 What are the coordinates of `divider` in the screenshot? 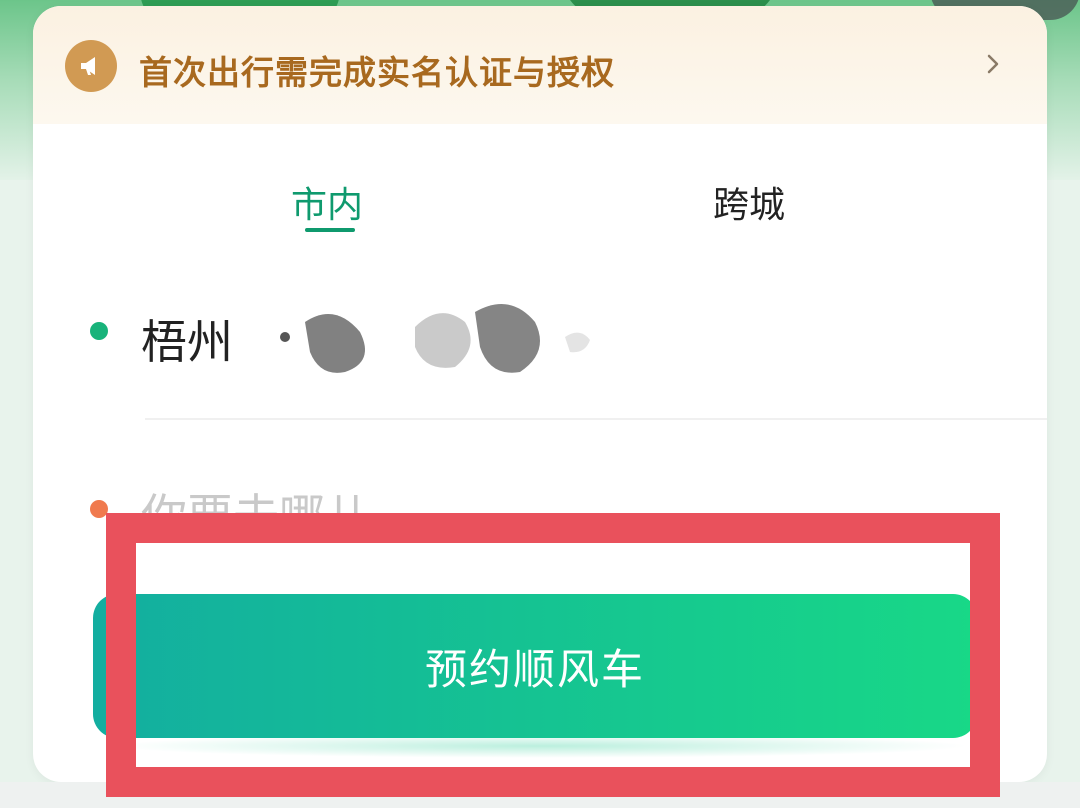 It's located at (596, 419).